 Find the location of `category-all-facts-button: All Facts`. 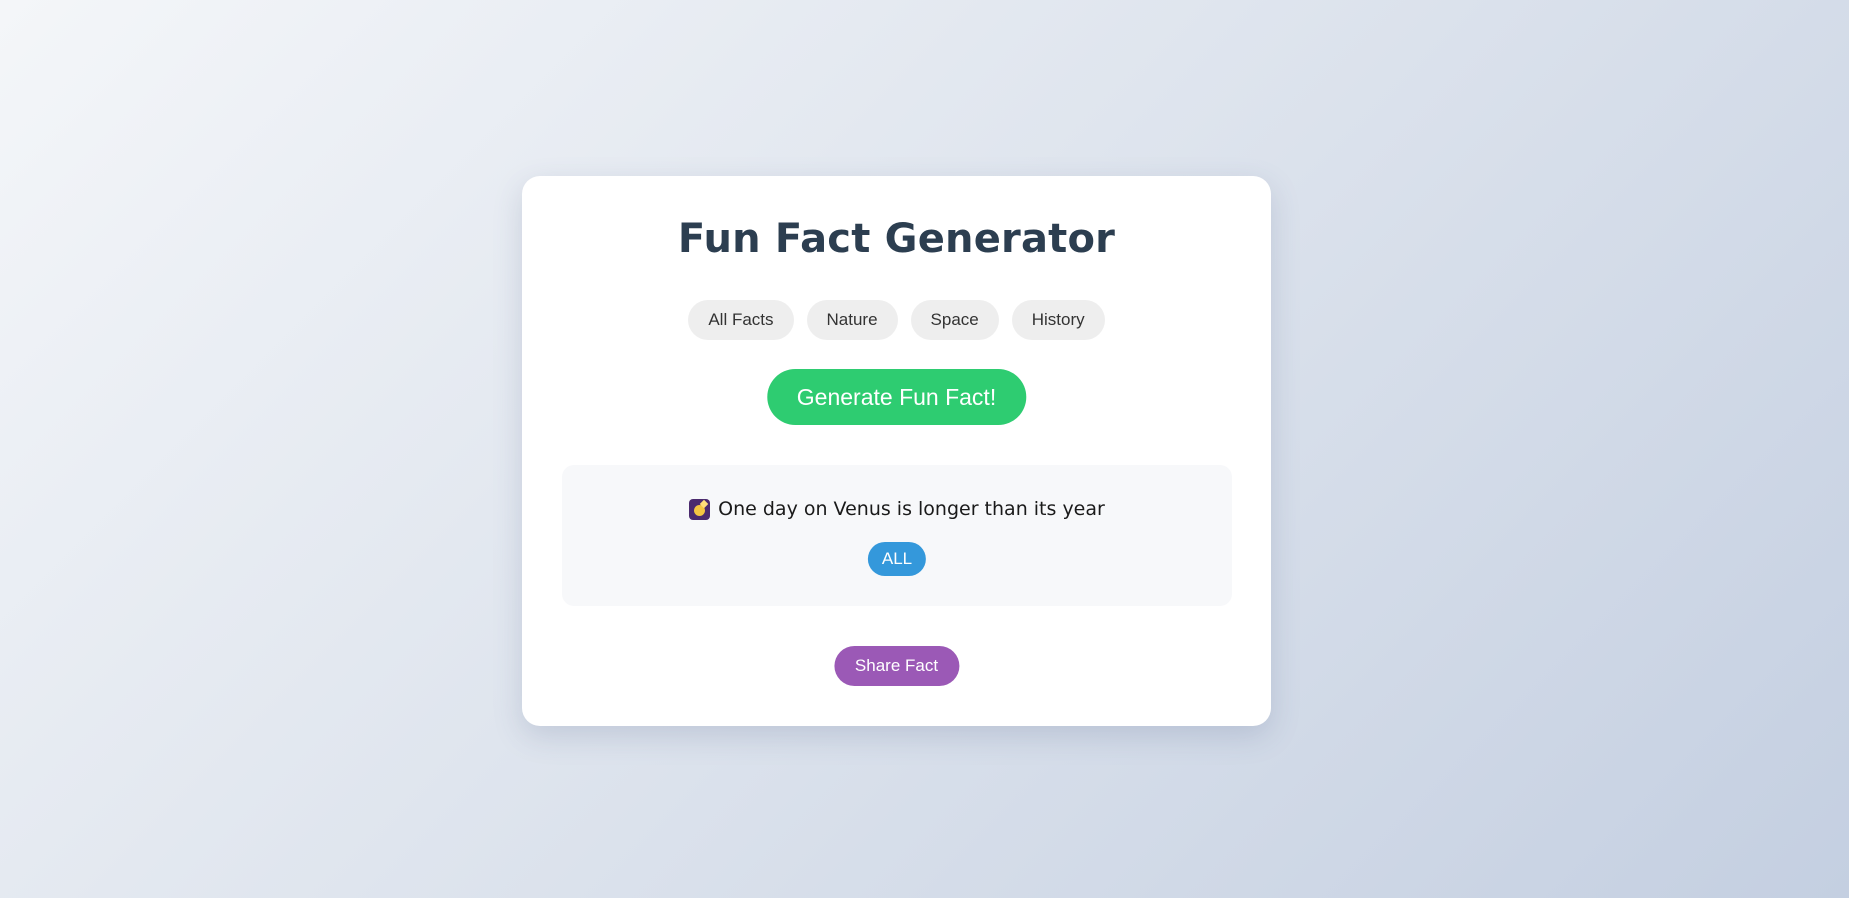

category-all-facts-button: All Facts is located at coordinates (741, 320).